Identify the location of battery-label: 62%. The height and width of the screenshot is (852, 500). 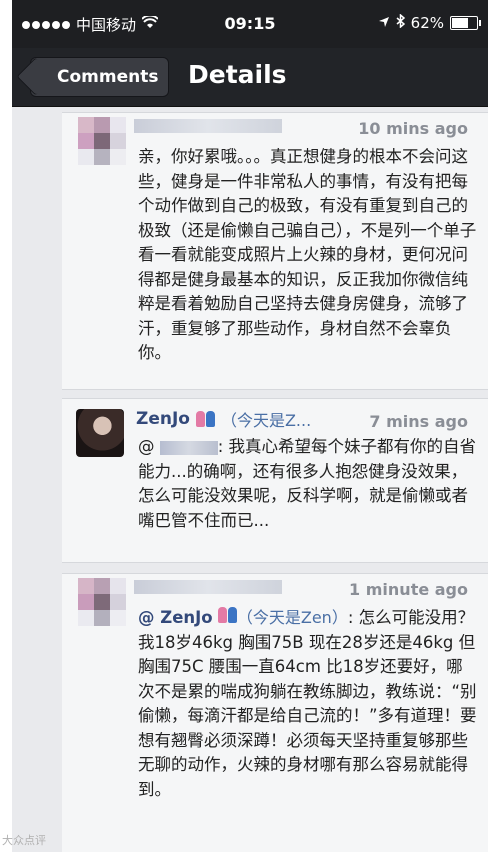
(427, 23).